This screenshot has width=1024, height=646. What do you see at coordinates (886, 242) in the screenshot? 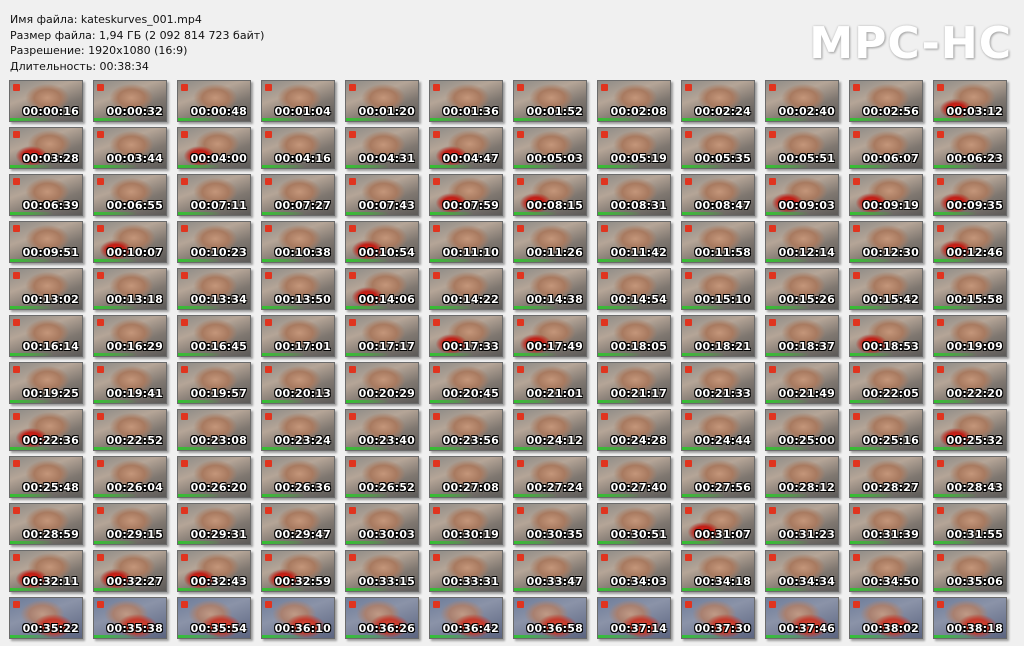
I see `thumbnail: 00:12:30` at bounding box center [886, 242].